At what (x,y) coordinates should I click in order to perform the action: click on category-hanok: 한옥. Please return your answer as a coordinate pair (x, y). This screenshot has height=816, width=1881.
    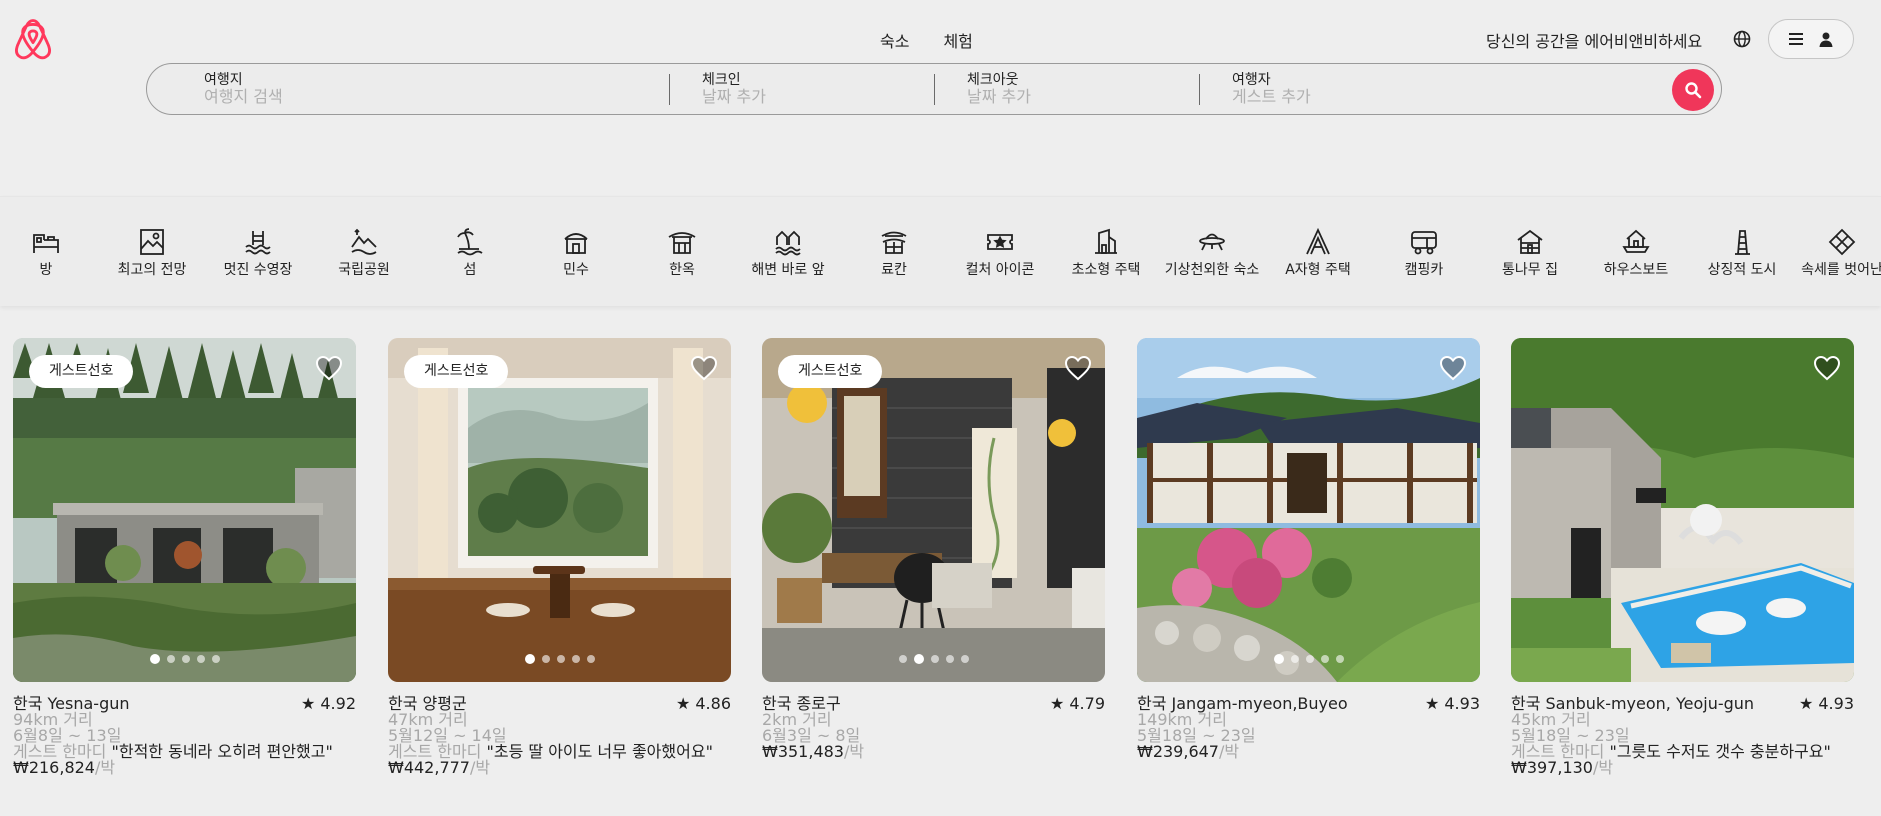
    Looking at the image, I should click on (682, 253).